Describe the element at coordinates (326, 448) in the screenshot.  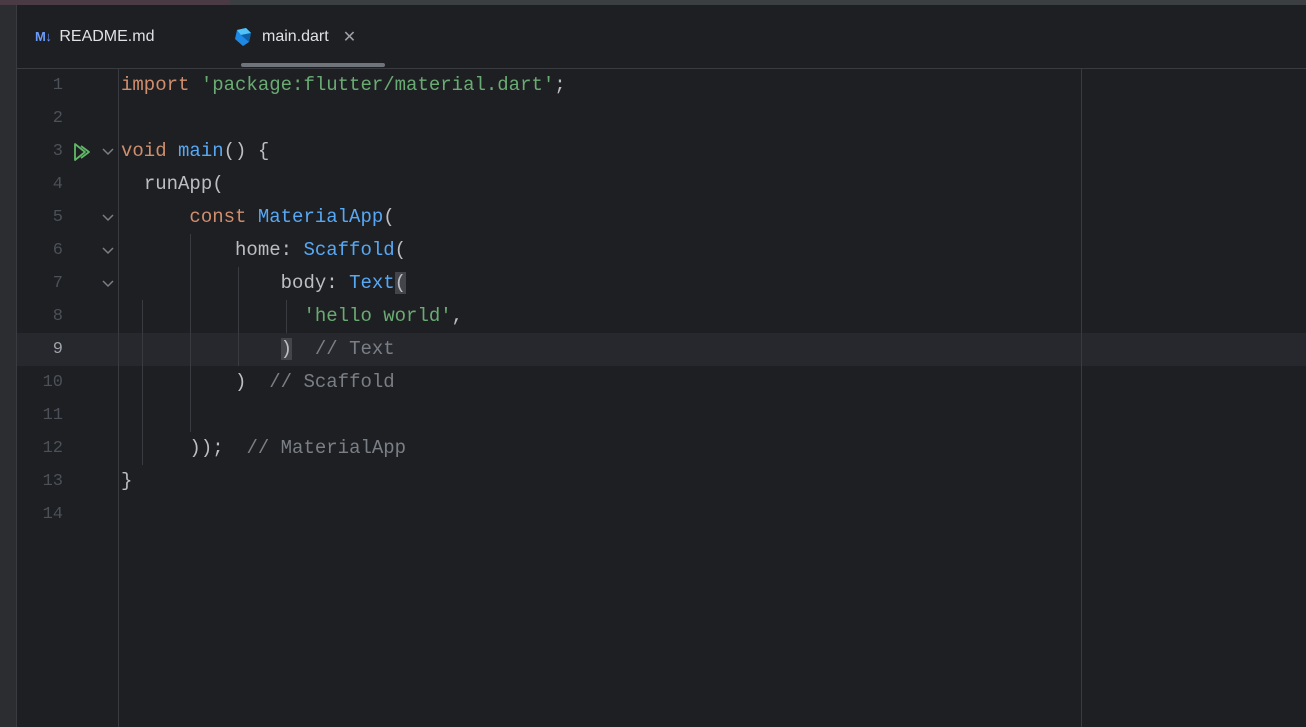
I see `token-cmt: // MaterialApp` at that location.